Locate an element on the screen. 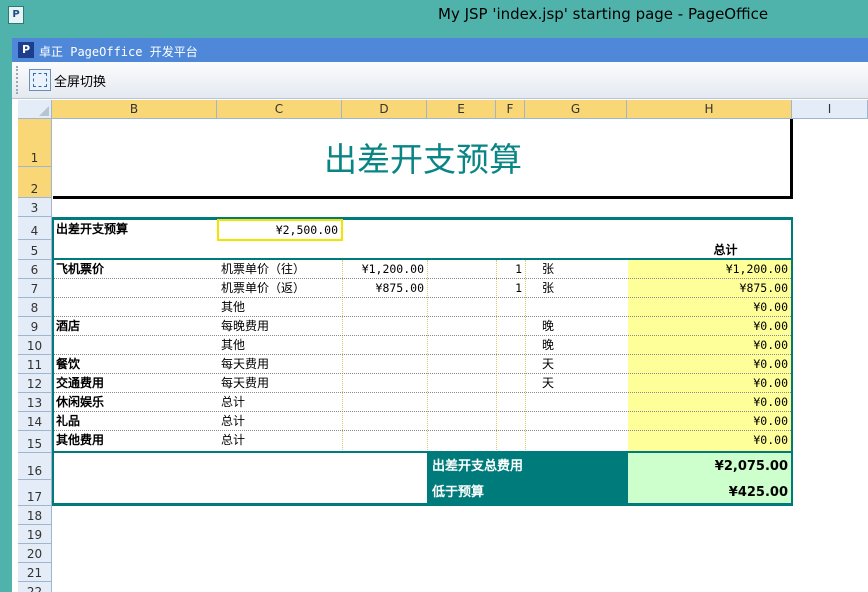  row-header: 16 is located at coordinates (35, 466).